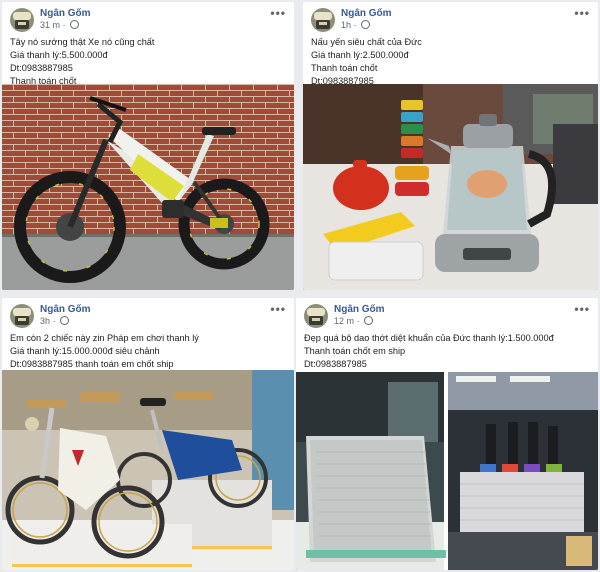 This screenshot has width=600, height=572. Describe the element at coordinates (366, 42) in the screenshot. I see `post-line: Nấu yến siêu chất của Đức` at that location.